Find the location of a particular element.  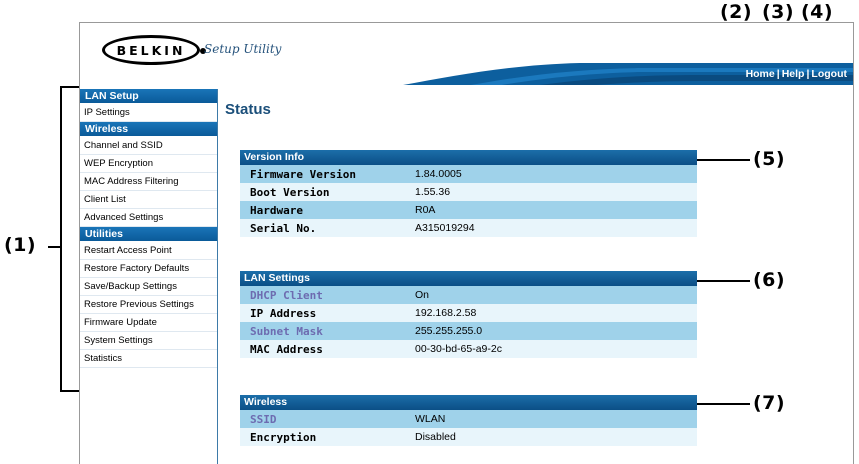

row-label: SSID is located at coordinates (263, 419).